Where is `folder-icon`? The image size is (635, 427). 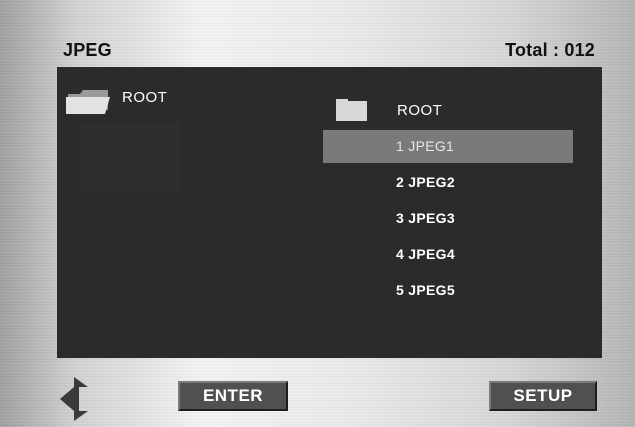
folder-icon is located at coordinates (351, 110).